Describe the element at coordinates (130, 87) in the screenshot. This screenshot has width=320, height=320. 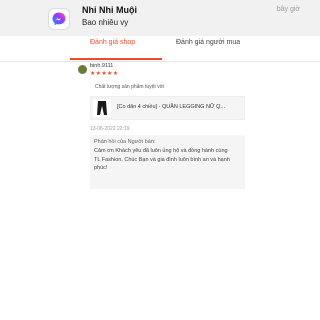
I see `review-text: Chất lượng sản phẩm tuyệt vời` at that location.